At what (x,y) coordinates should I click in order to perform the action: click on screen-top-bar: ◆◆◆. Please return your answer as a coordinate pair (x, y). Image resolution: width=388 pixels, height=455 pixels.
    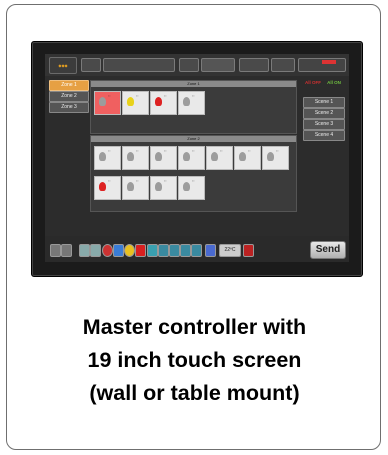
    Looking at the image, I should click on (197, 65).